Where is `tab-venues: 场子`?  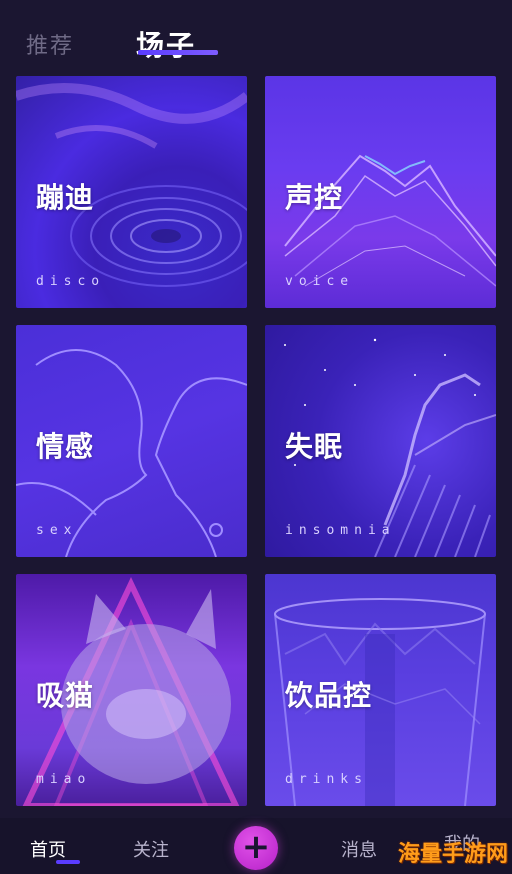 tab-venues: 场子 is located at coordinates (166, 44).